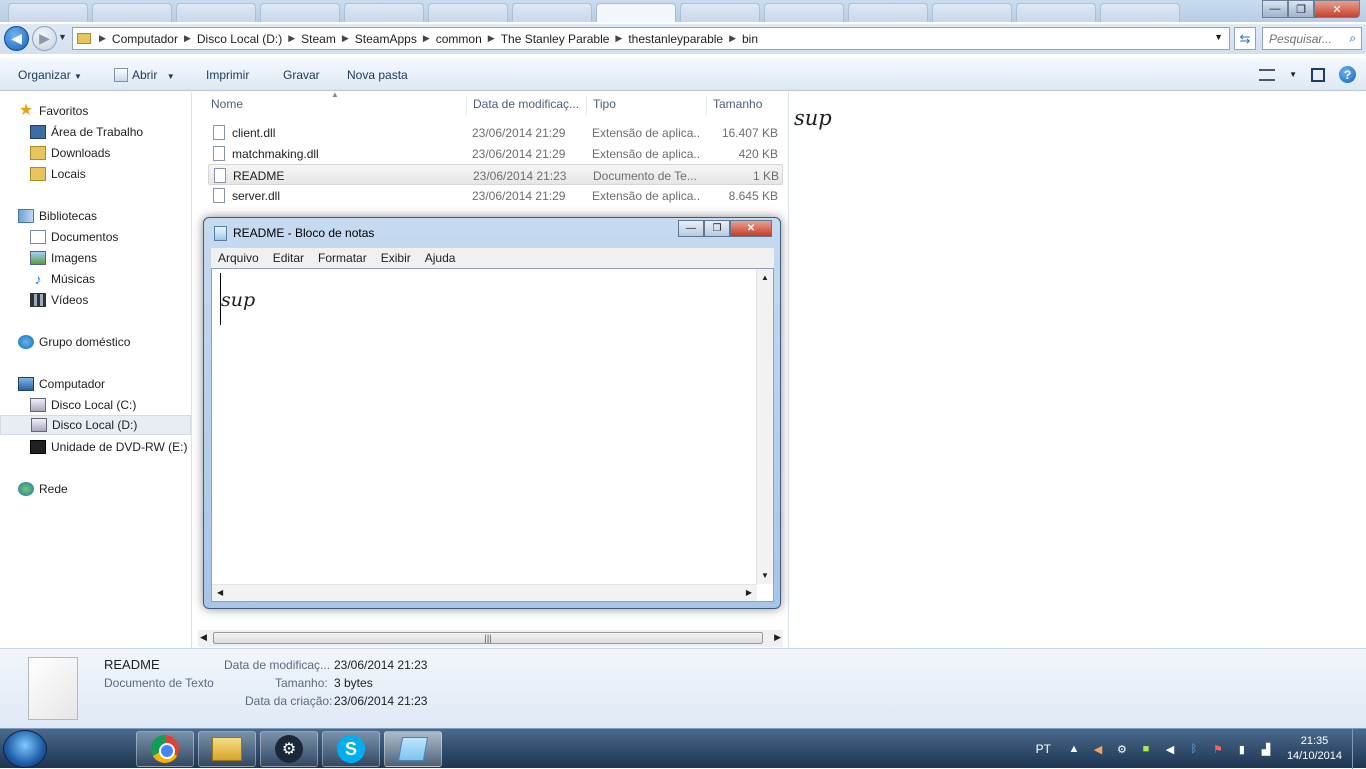  What do you see at coordinates (440, 258) in the screenshot?
I see `menu-help: Ajuda` at bounding box center [440, 258].